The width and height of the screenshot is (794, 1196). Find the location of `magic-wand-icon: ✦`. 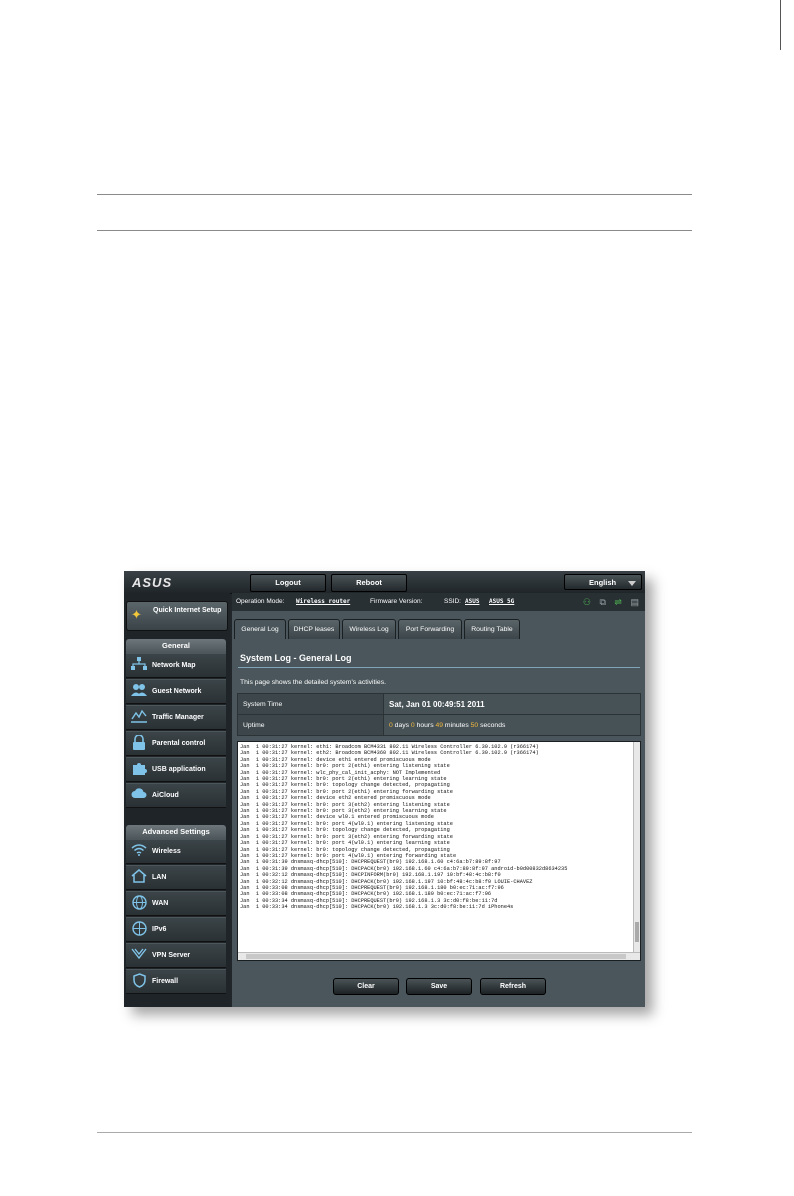

magic-wand-icon: ✦ is located at coordinates (136, 614).